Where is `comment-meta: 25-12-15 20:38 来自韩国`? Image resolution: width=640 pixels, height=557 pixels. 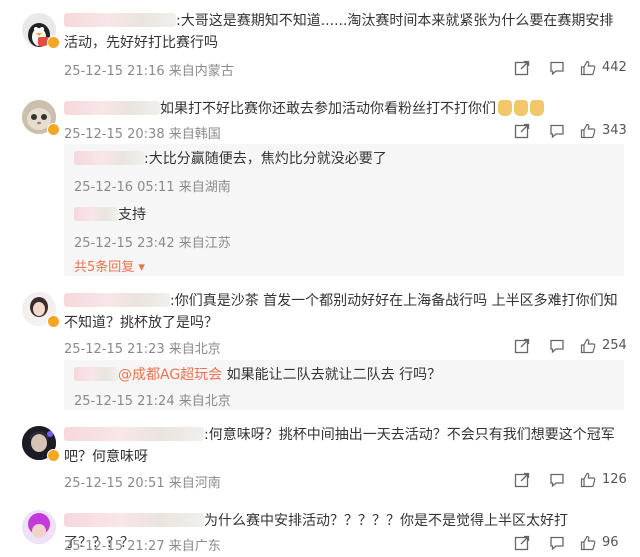 comment-meta: 25-12-15 20:38 来自韩国 is located at coordinates (142, 132).